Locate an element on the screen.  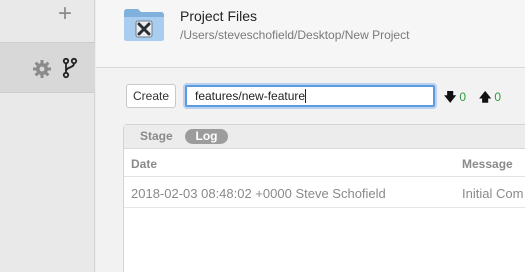
gear-icon is located at coordinates (42, 69).